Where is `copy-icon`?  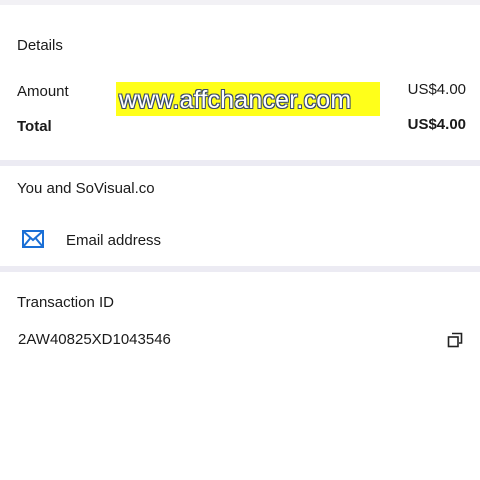
copy-icon is located at coordinates (455, 340).